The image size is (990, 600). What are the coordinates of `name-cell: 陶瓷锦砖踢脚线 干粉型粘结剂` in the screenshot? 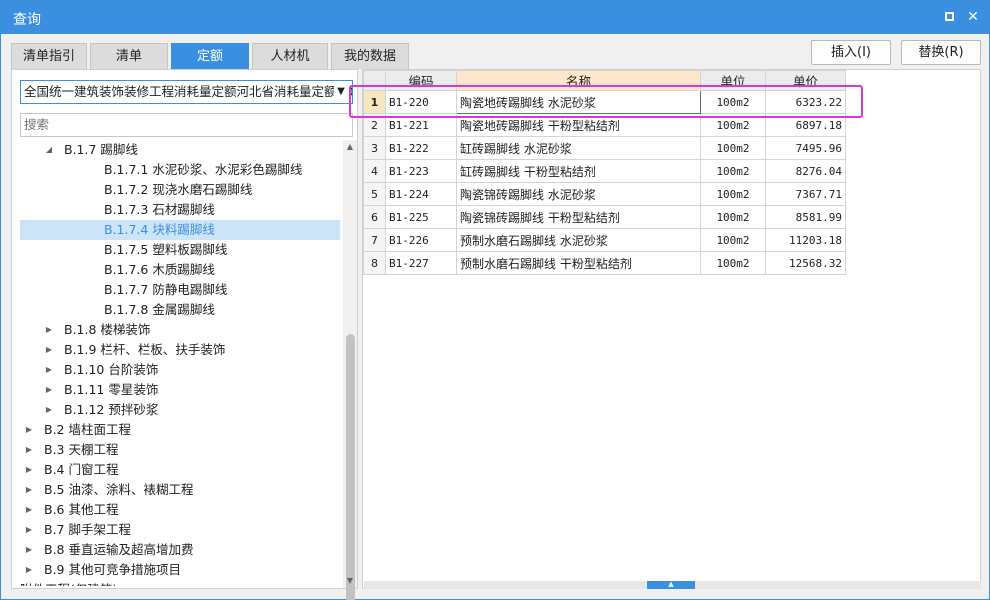 It's located at (578, 217).